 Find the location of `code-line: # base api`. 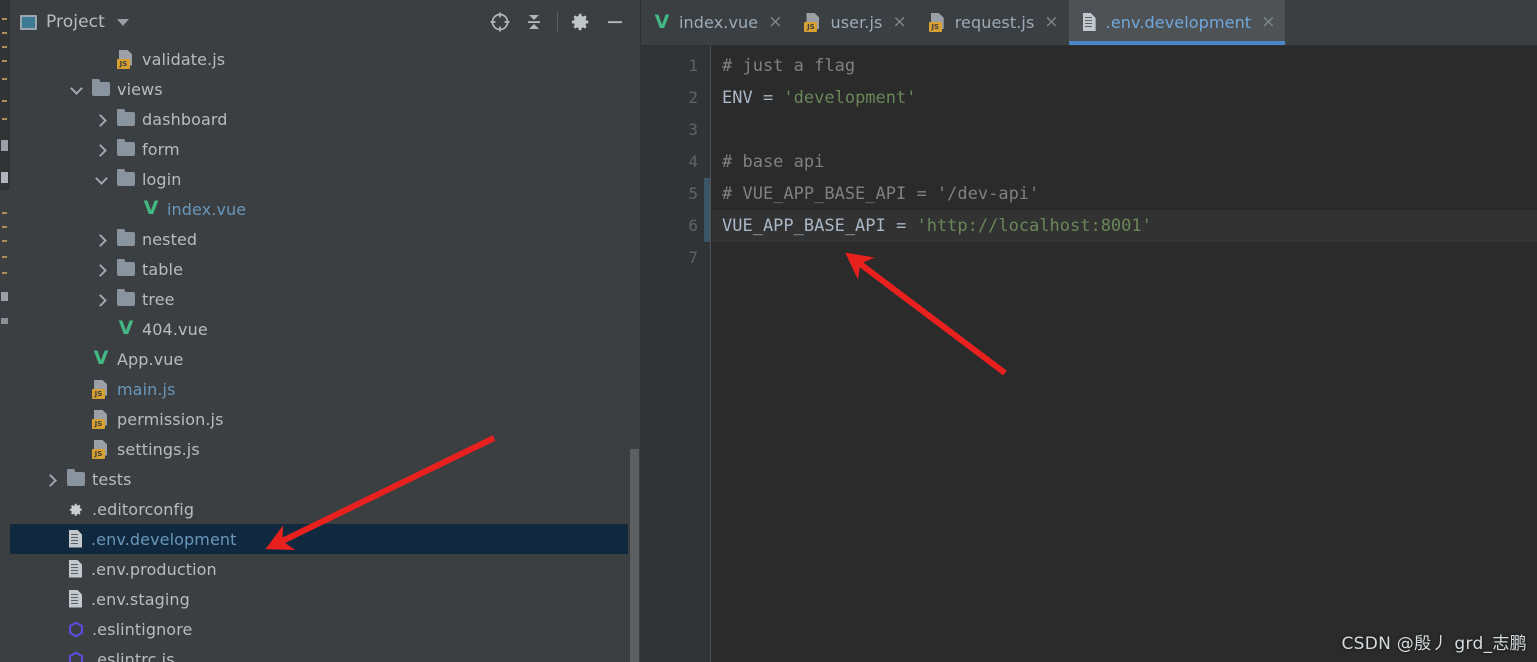

code-line: # base api is located at coordinates (1124, 162).